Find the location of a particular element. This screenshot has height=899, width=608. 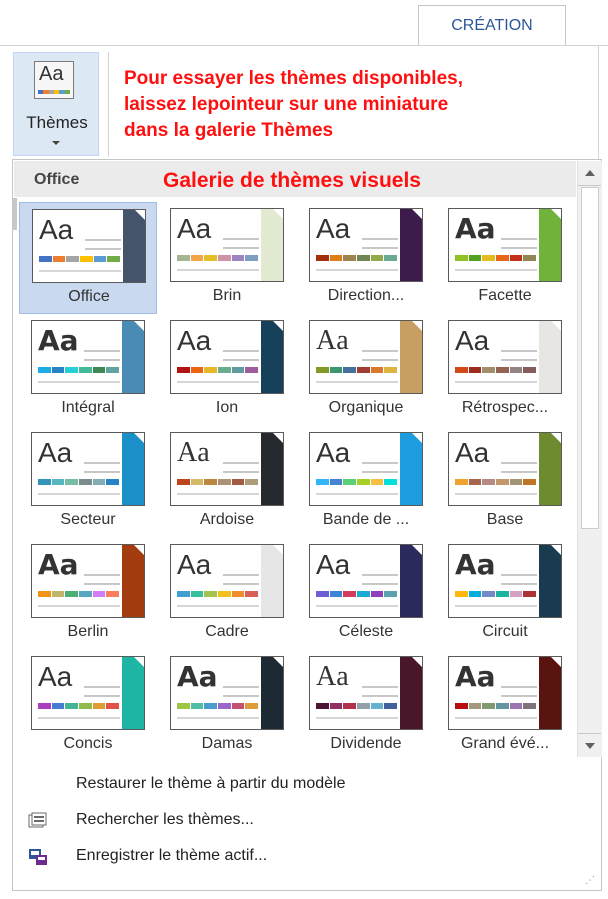

theme-tile: Aa Ion is located at coordinates (227, 370).